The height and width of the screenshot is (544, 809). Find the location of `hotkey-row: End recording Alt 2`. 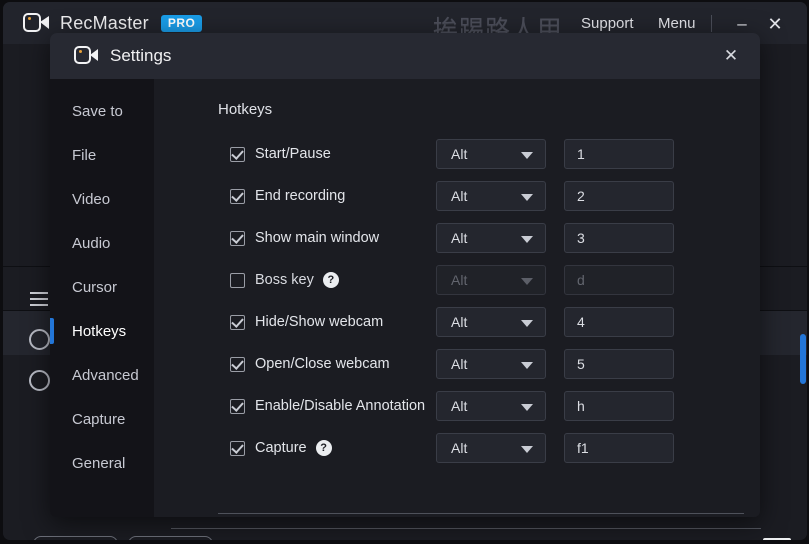

hotkey-row: End recording Alt 2 is located at coordinates (457, 196).